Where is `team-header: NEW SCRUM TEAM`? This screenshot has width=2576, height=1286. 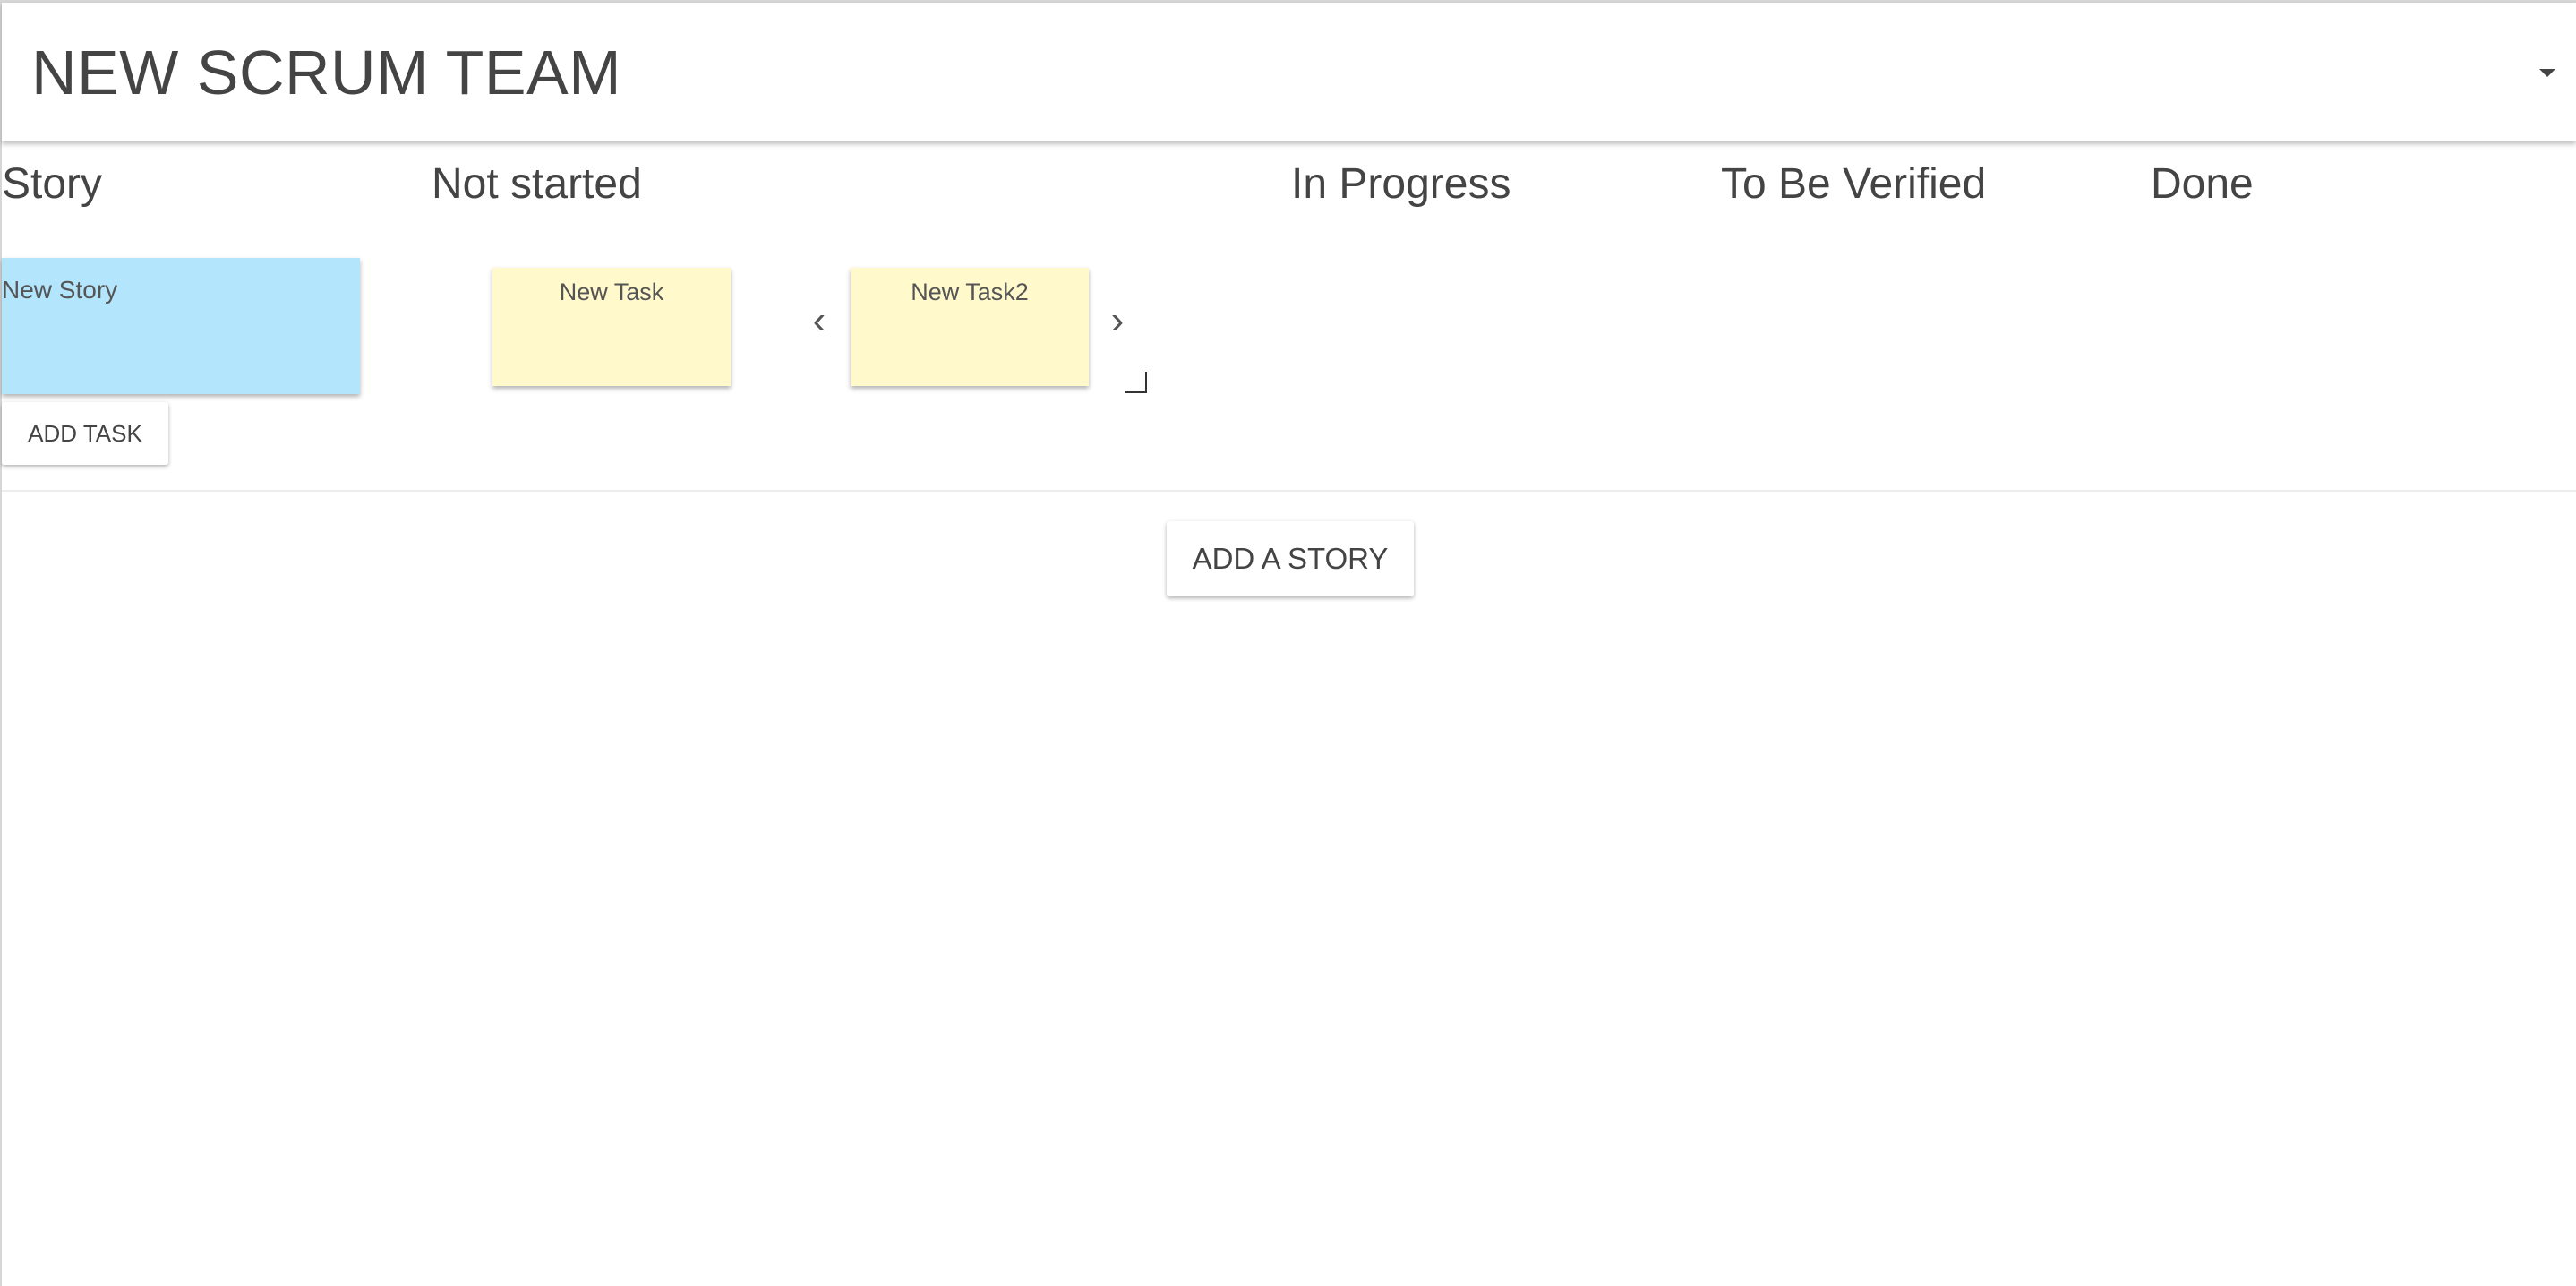
team-header: NEW SCRUM TEAM is located at coordinates (1289, 72).